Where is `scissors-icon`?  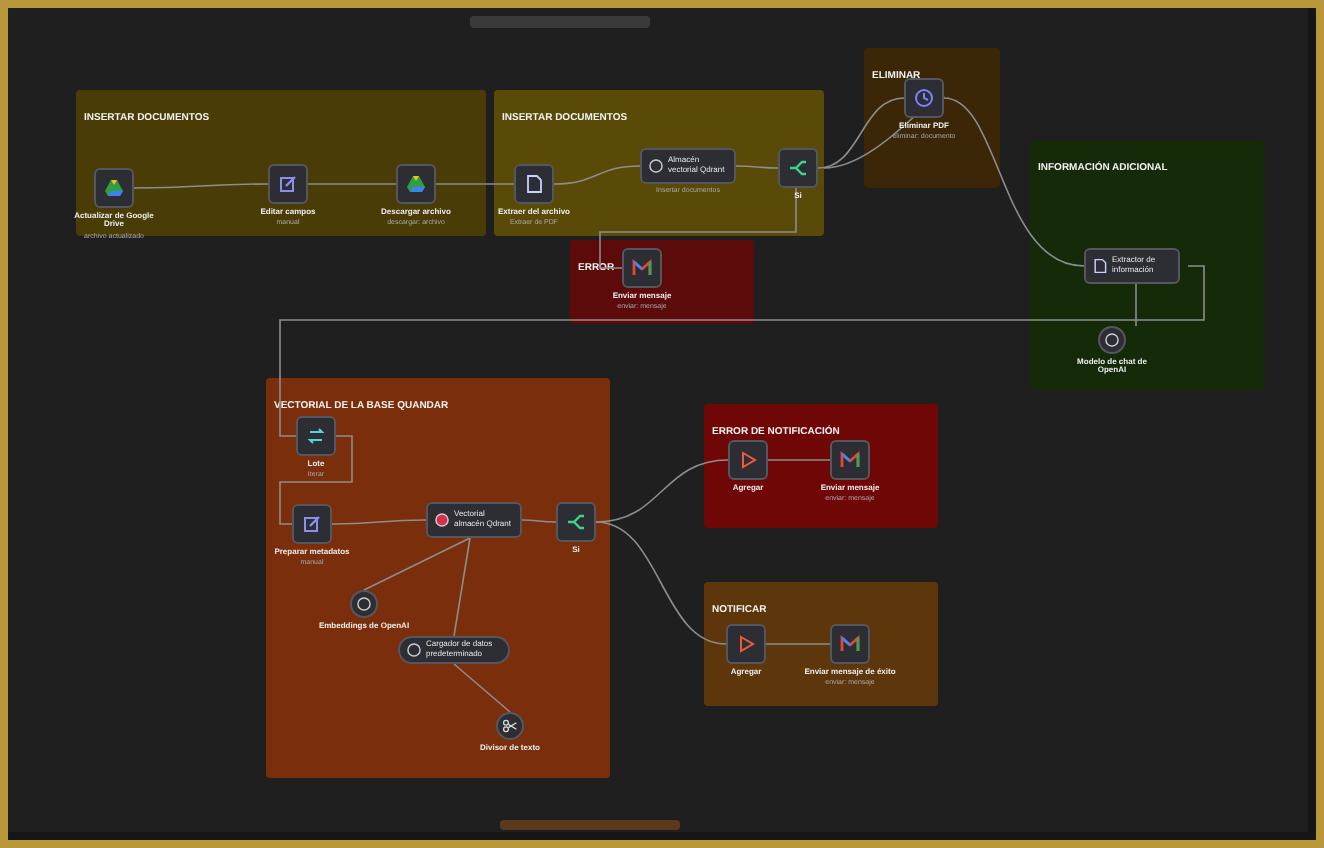 scissors-icon is located at coordinates (510, 726).